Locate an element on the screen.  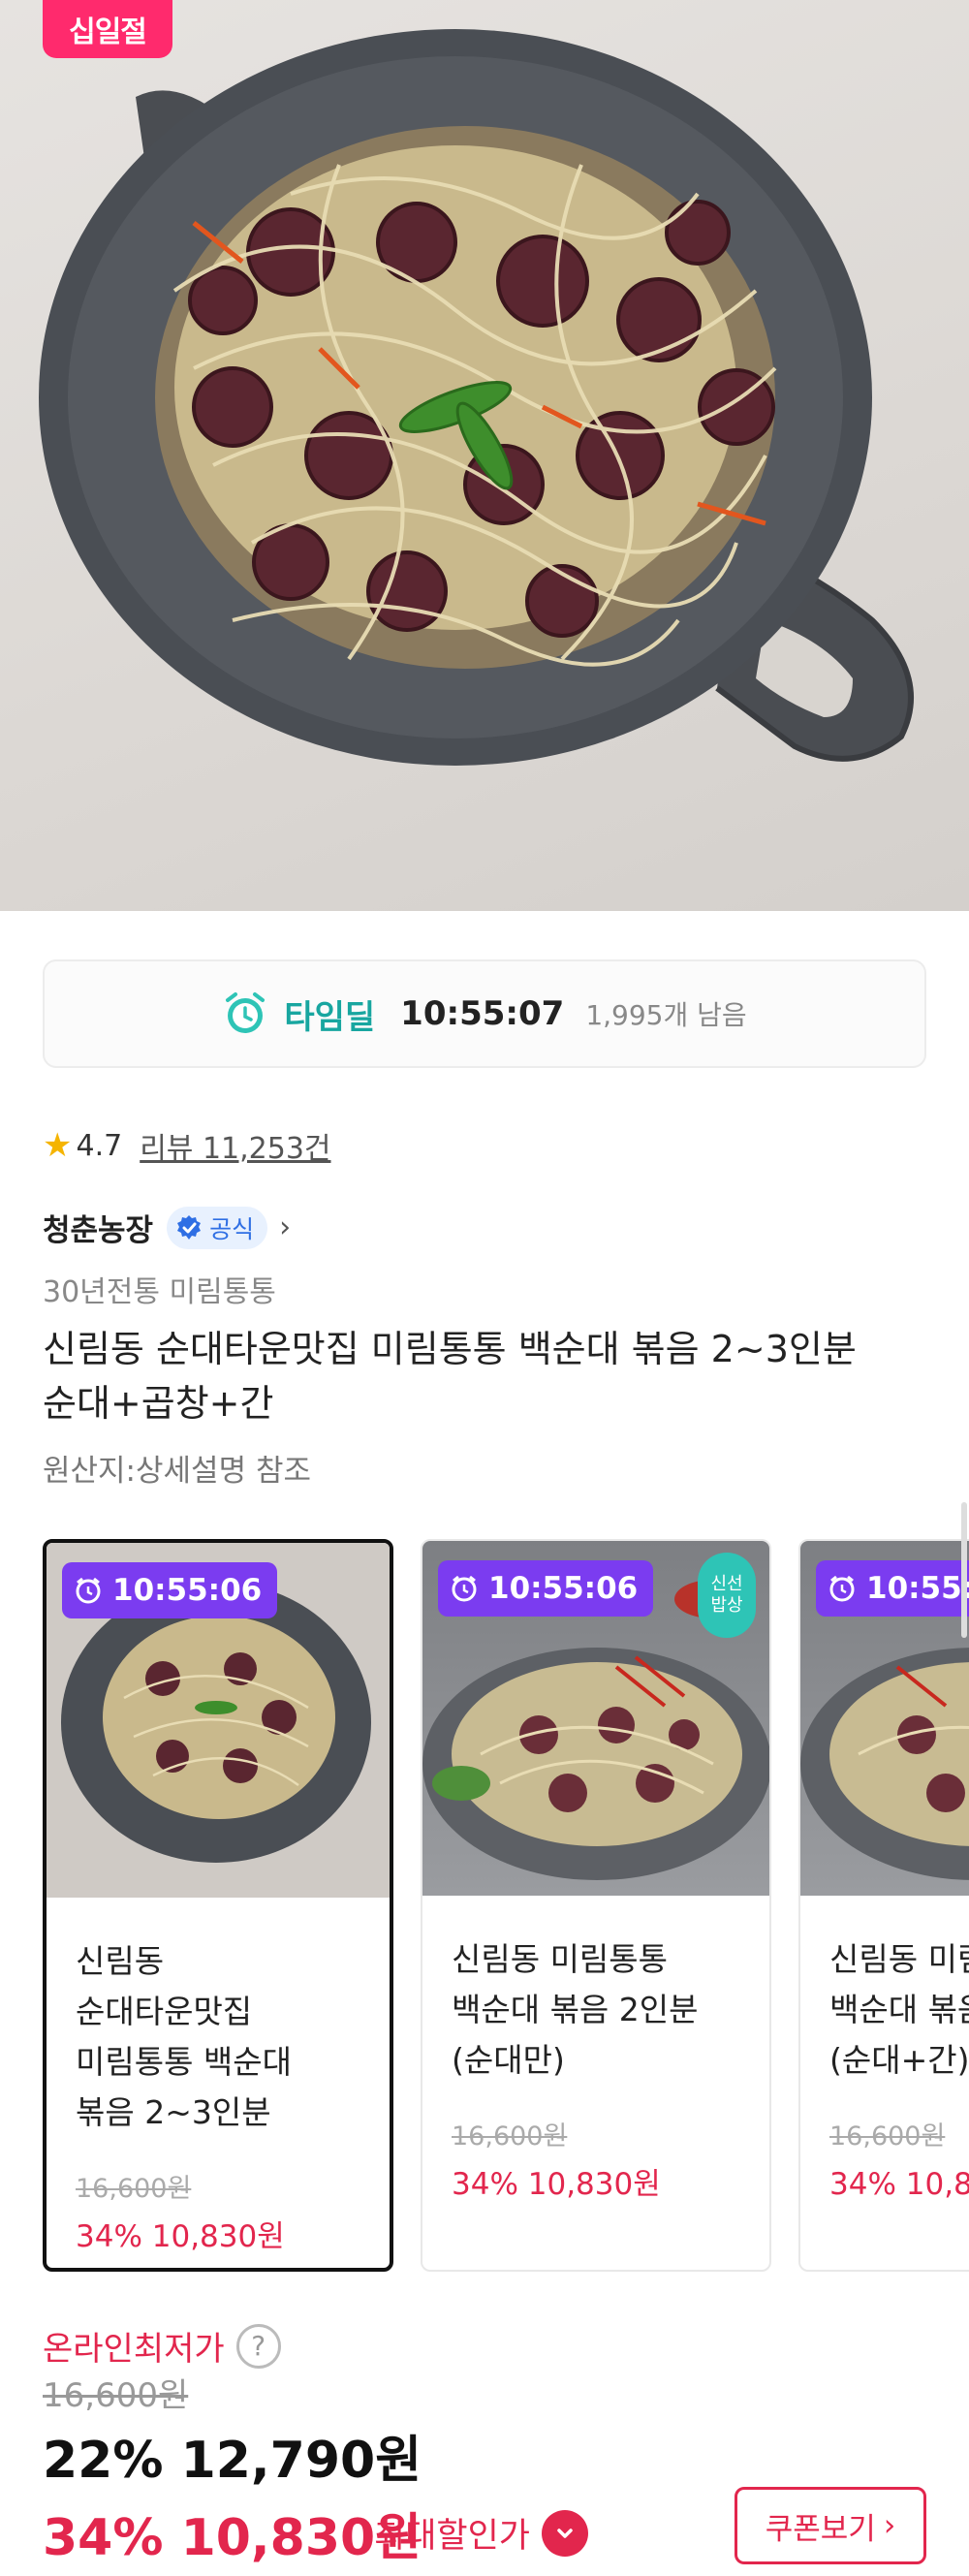
option-image: 10:55:06 신선 밥상 is located at coordinates (596, 1718).